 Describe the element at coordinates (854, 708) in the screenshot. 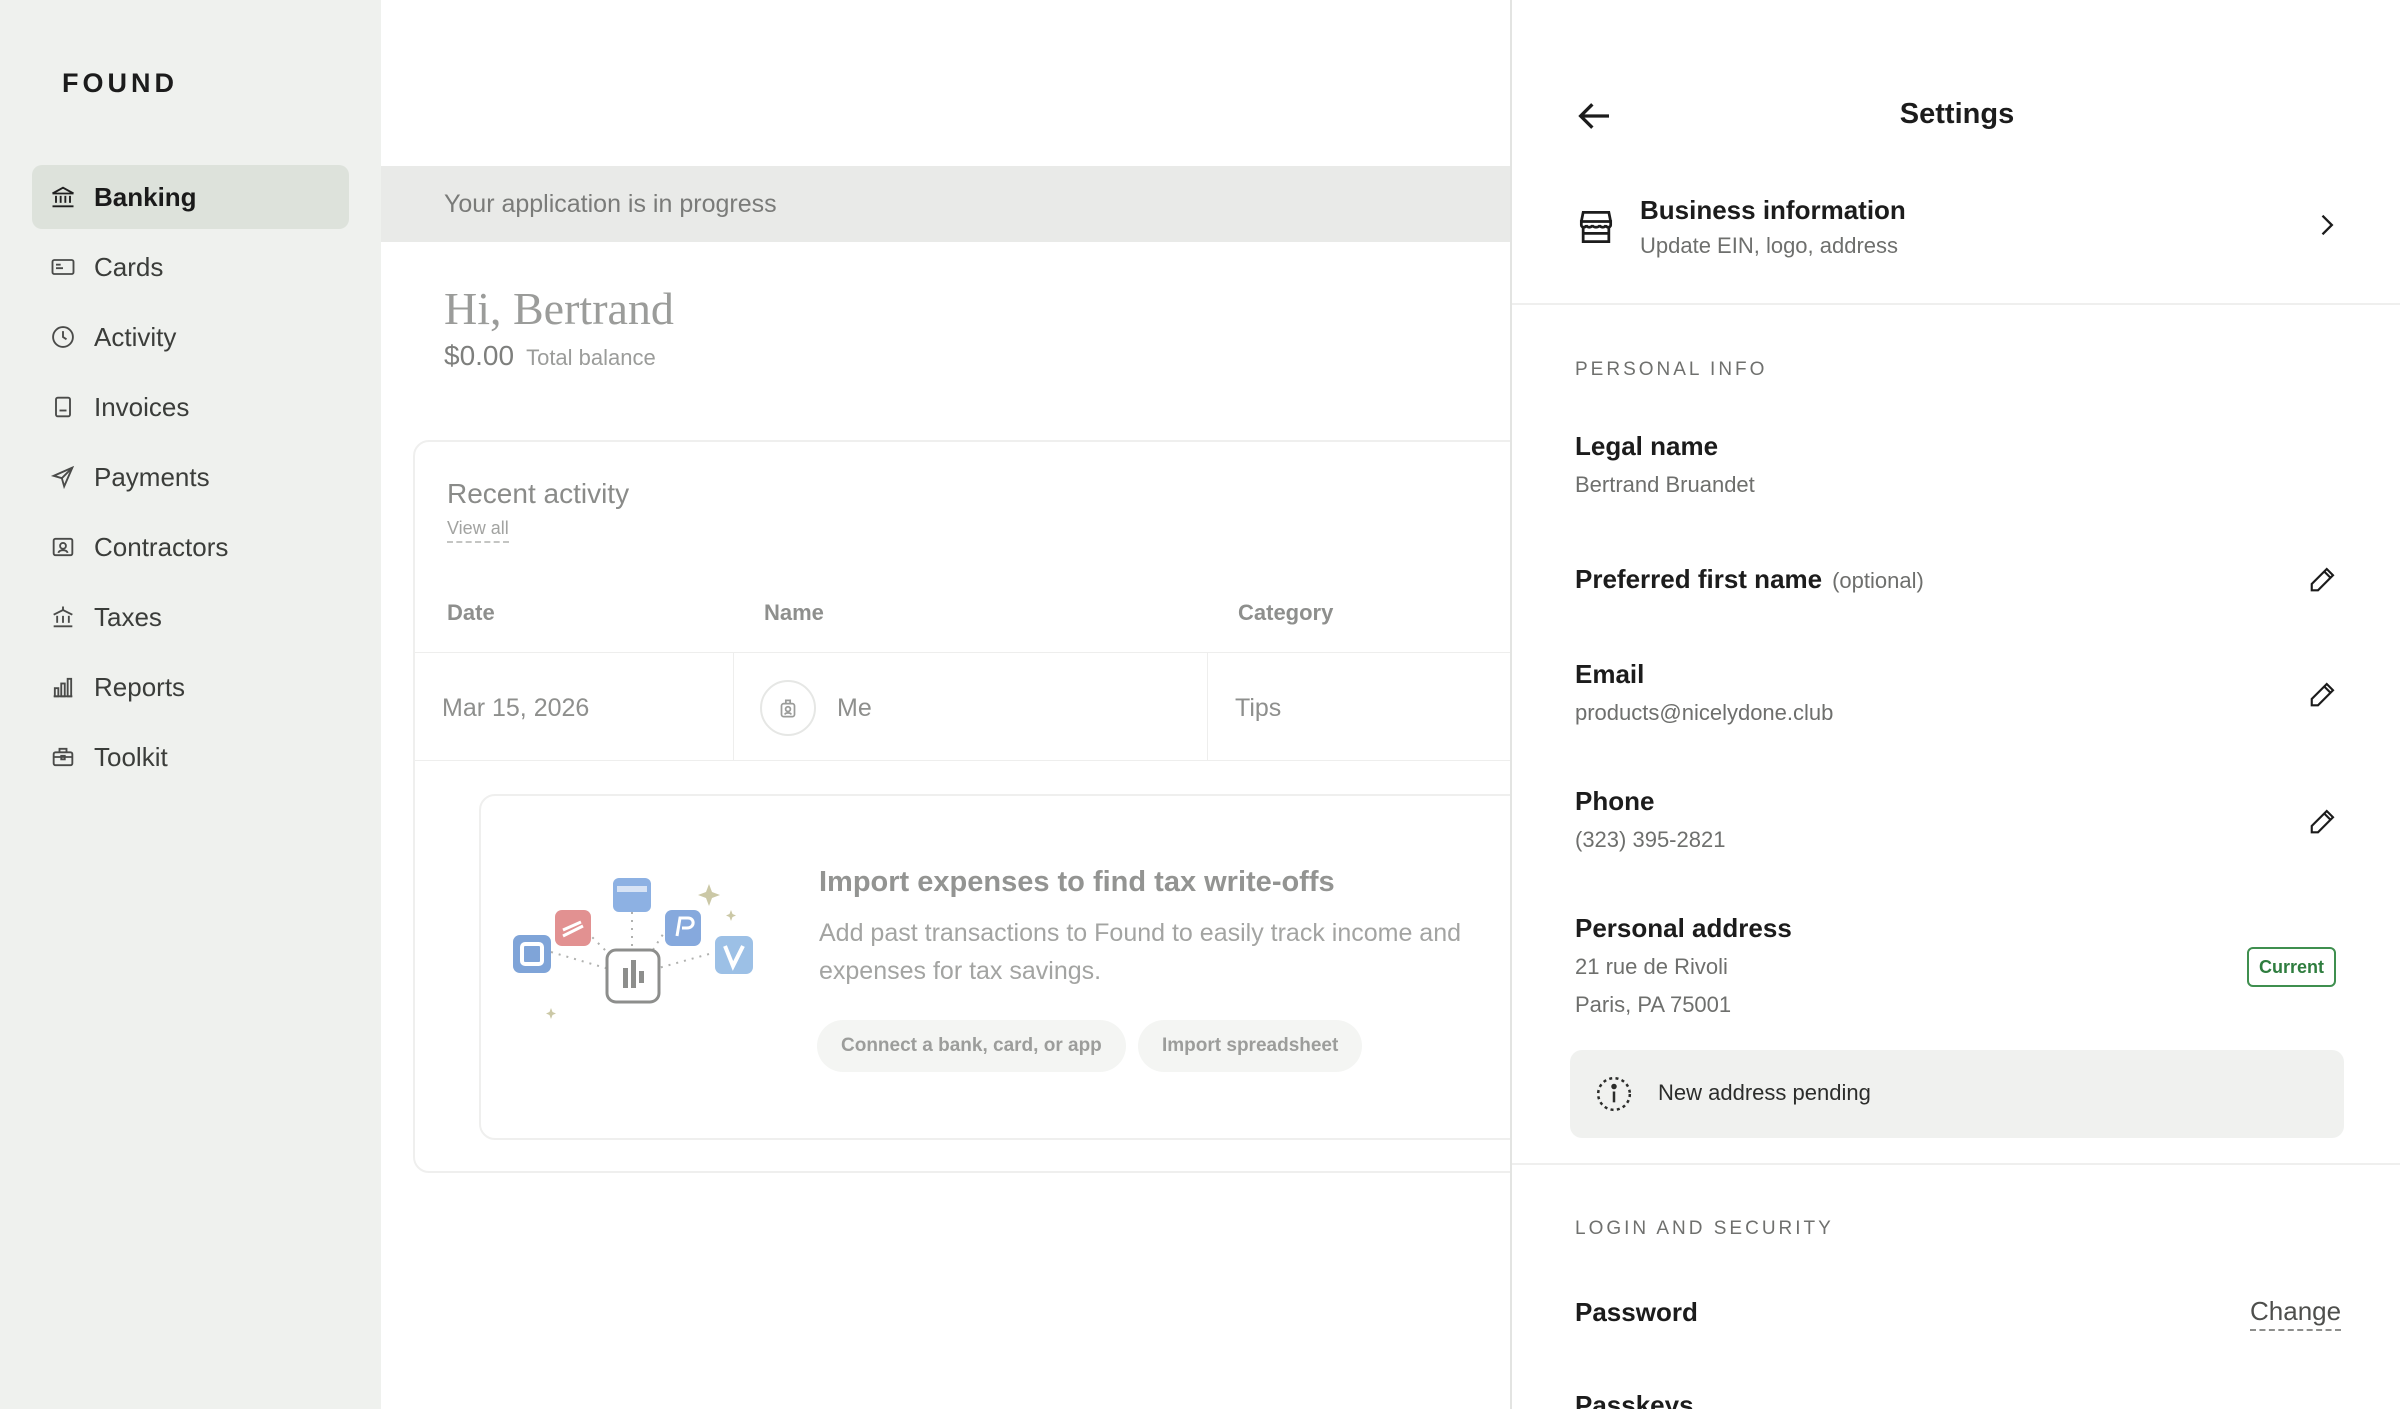

I see `row-name: Me` at that location.